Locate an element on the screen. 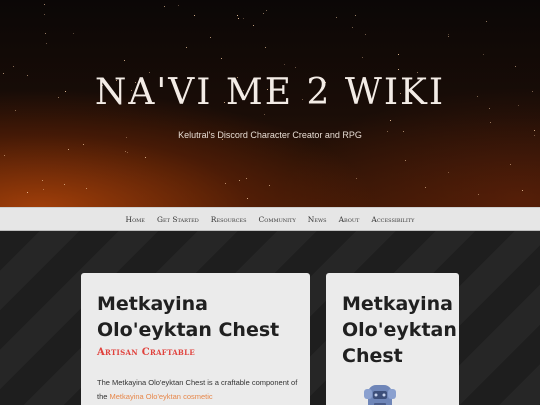 The width and height of the screenshot is (540, 405). nav-resources: Resources is located at coordinates (229, 219).